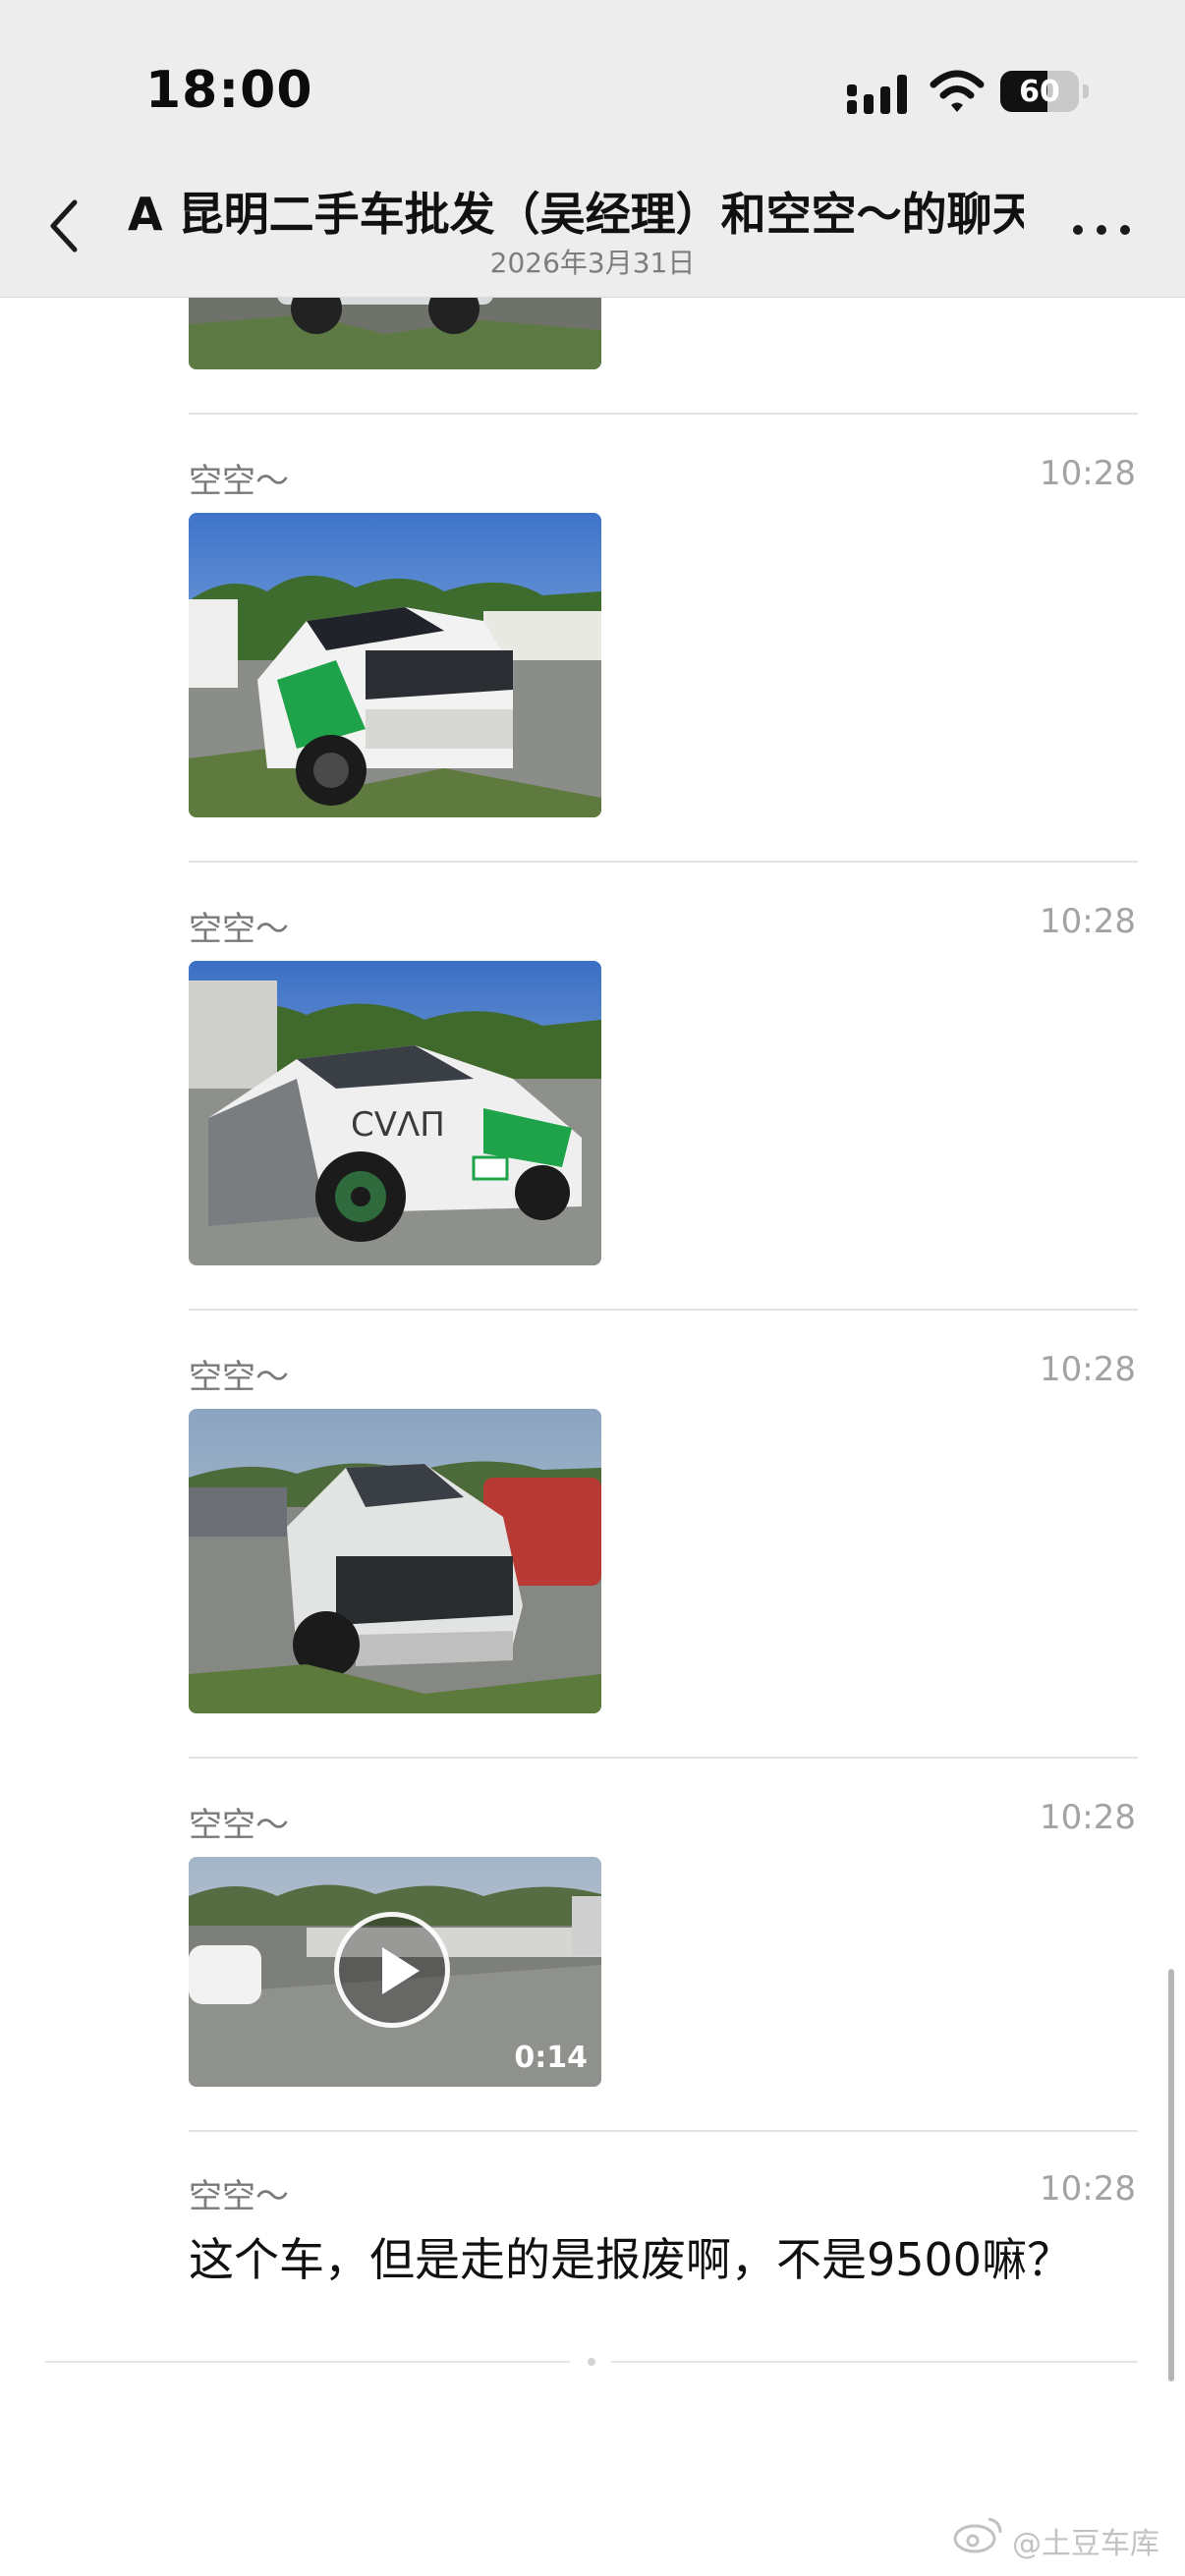 Image resolution: width=1185 pixels, height=2576 pixels. What do you see at coordinates (1171, 2175) in the screenshot?
I see `scrollbar` at bounding box center [1171, 2175].